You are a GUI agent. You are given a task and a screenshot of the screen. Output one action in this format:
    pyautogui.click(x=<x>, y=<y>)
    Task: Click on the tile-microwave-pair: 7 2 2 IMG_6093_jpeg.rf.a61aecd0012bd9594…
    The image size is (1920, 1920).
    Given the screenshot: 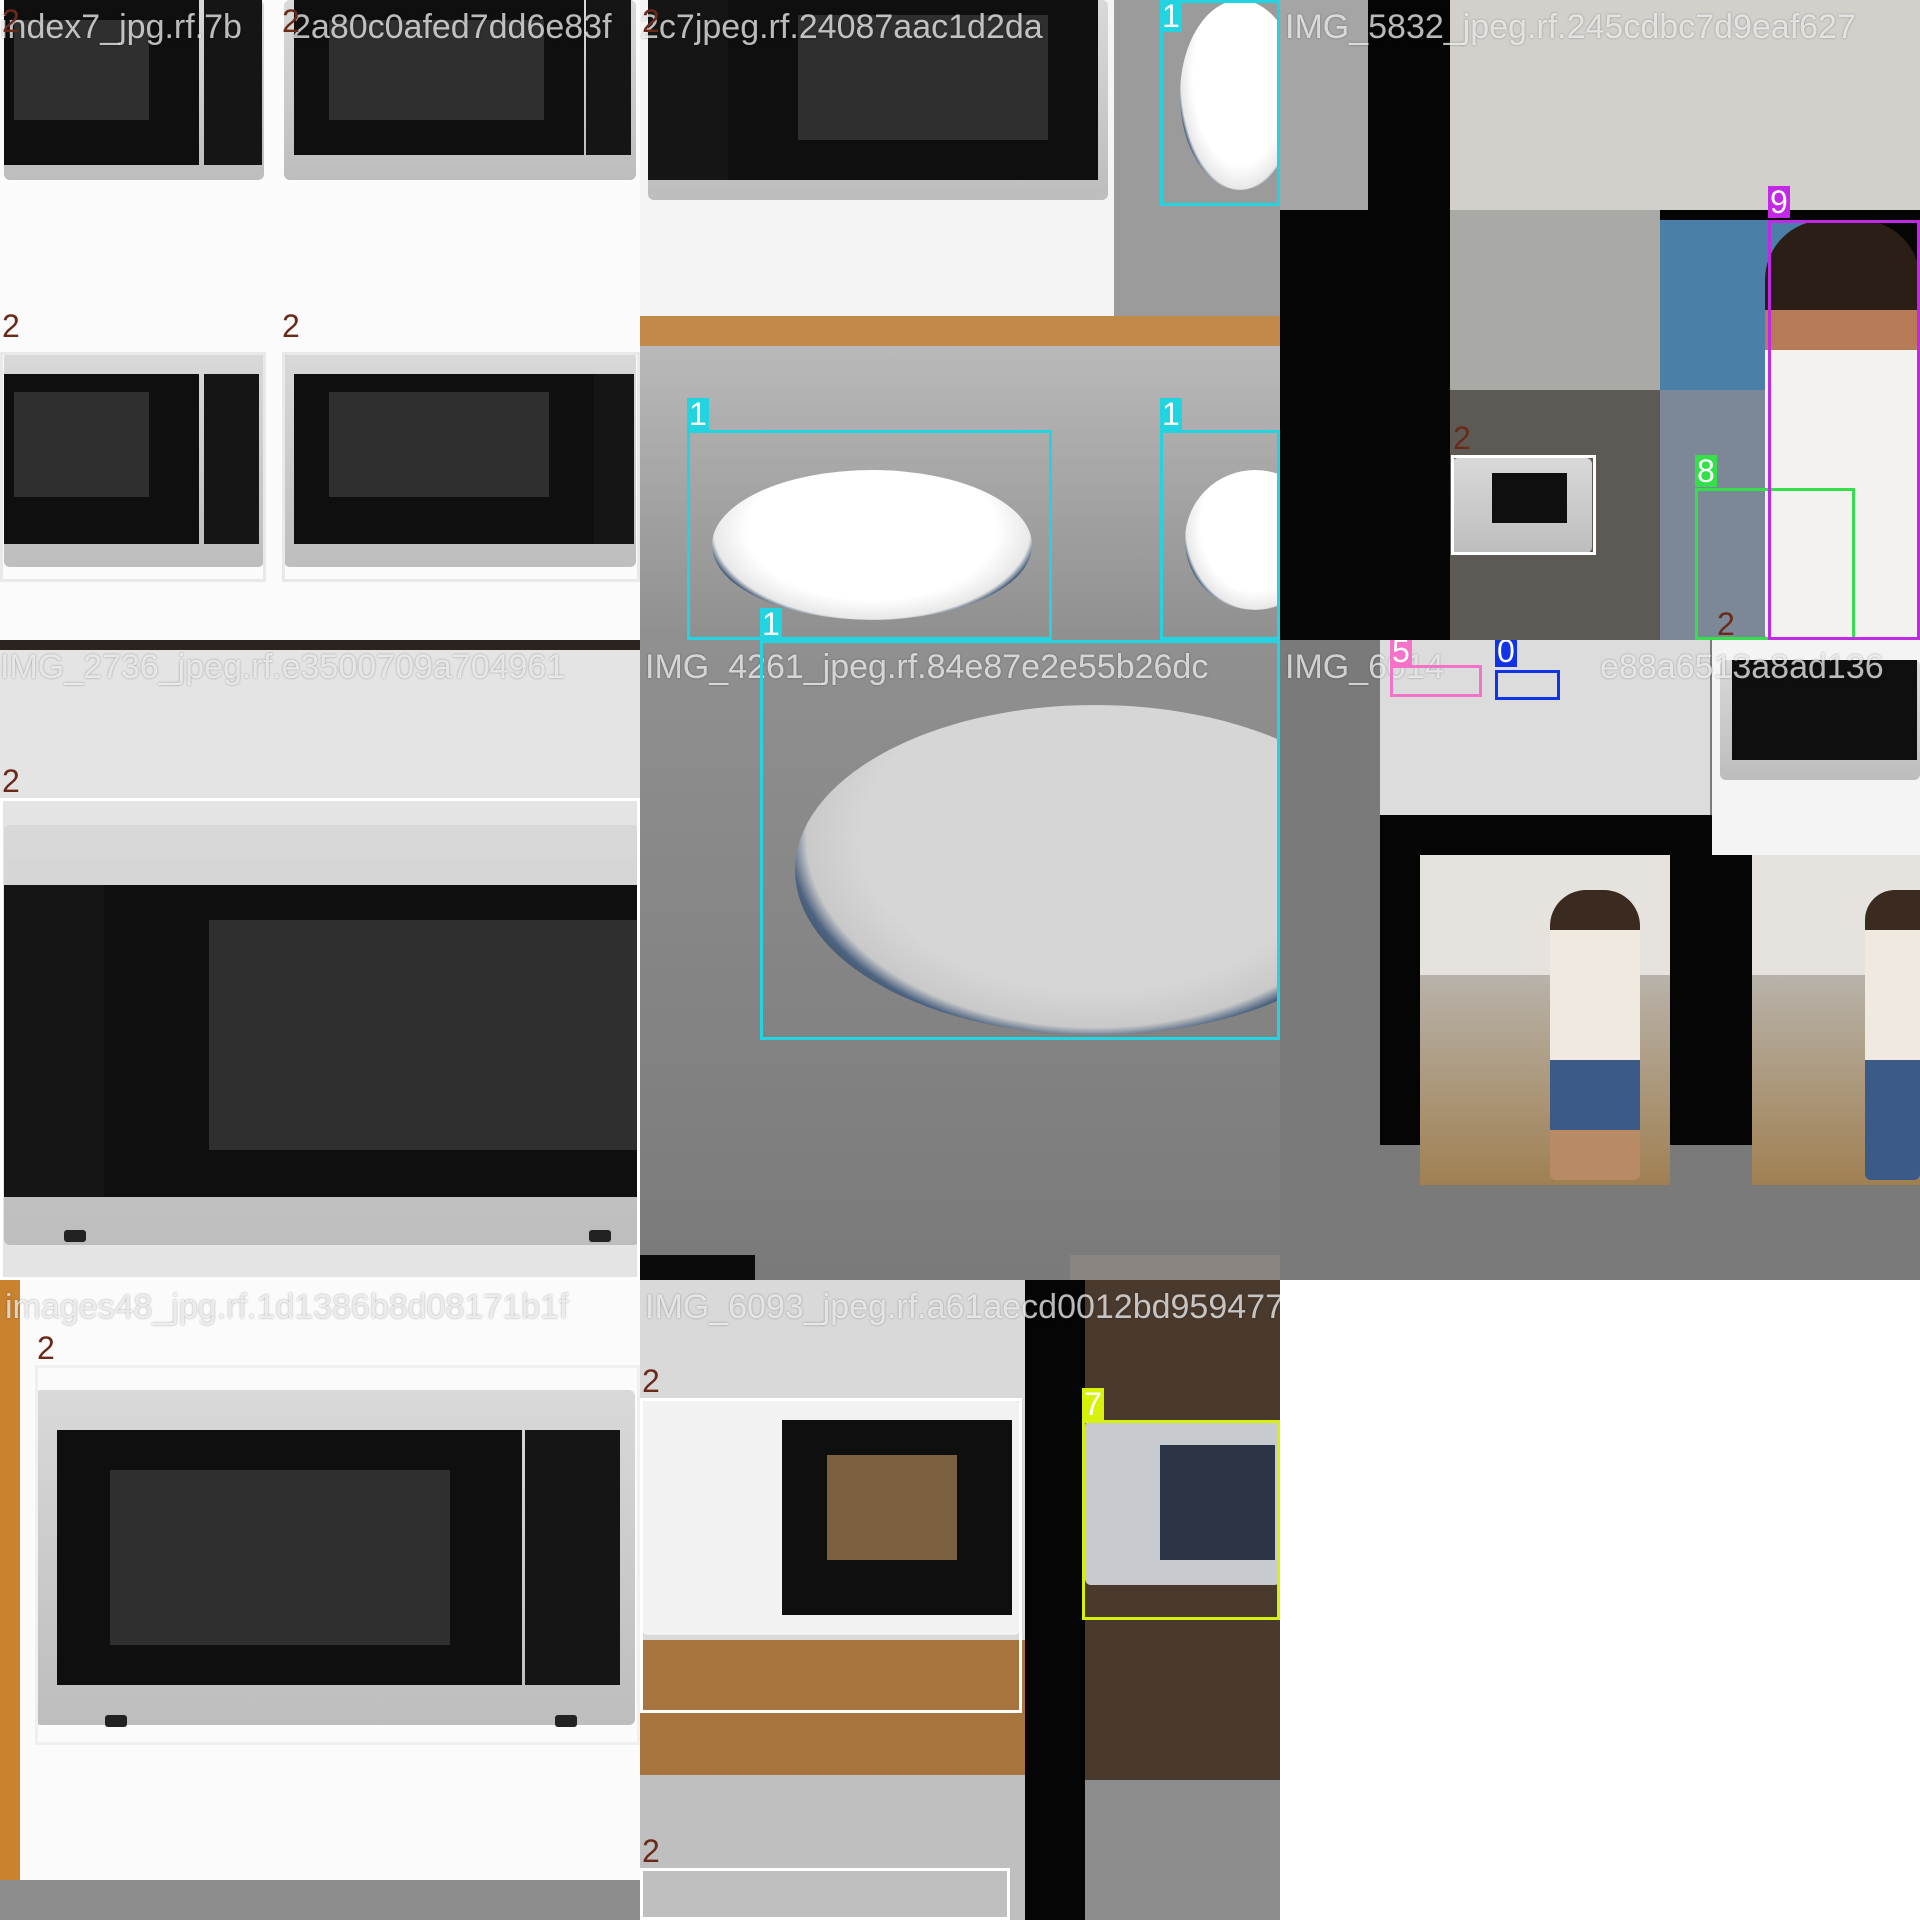 What is the action you would take?
    pyautogui.click(x=960, y=1600)
    